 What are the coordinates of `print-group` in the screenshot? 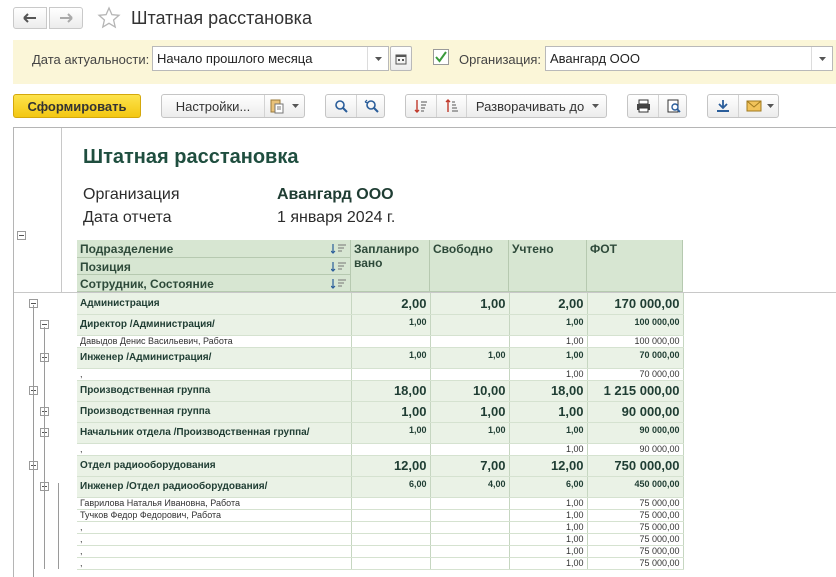 It's located at (657, 106).